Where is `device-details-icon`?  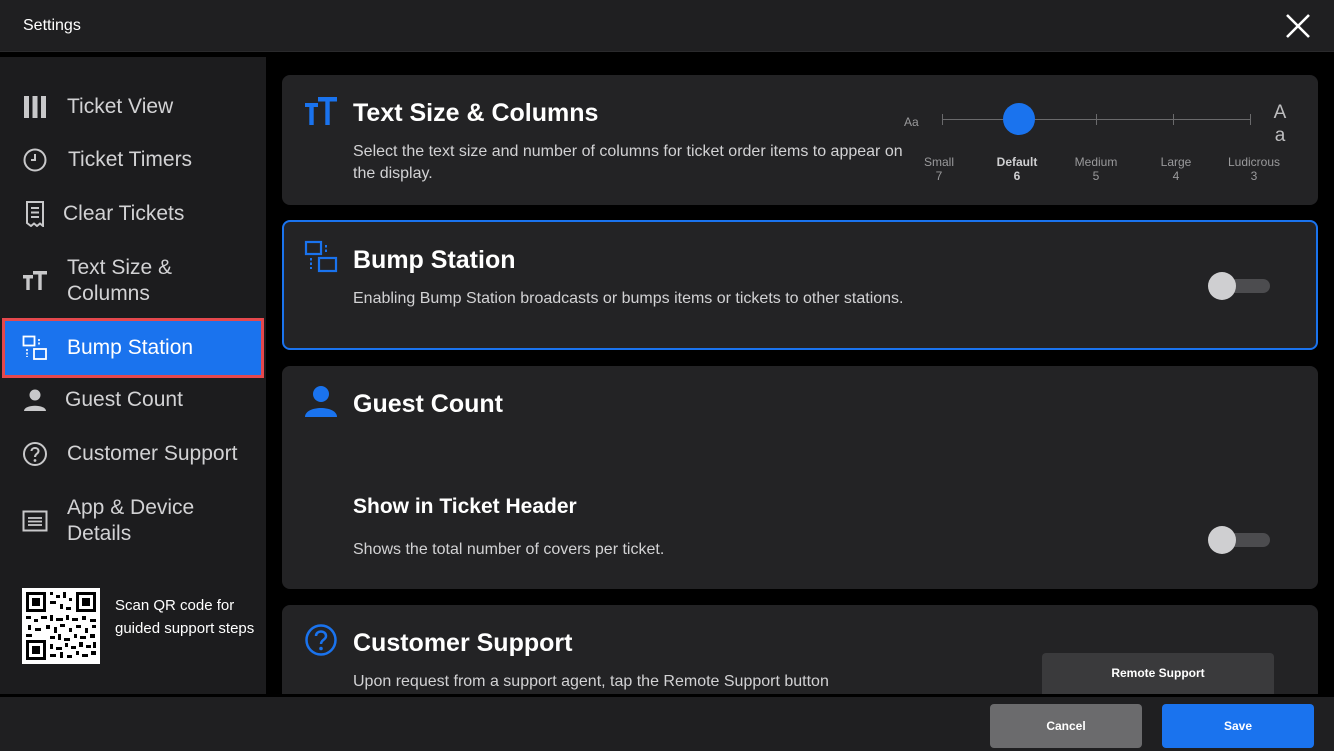 device-details-icon is located at coordinates (35, 521).